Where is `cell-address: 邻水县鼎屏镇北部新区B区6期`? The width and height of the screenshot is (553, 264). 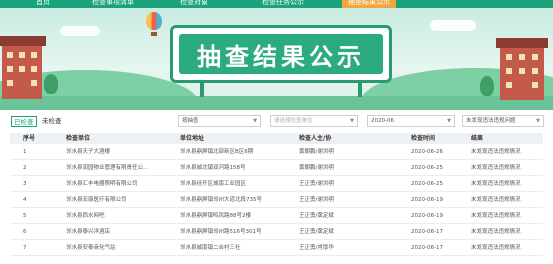
cell-address: 邻水县鼎屏镇北部新区B区6期 is located at coordinates (217, 152).